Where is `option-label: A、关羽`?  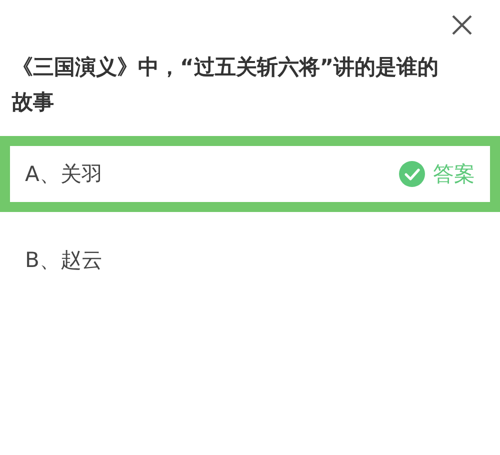
option-label: A、关羽 is located at coordinates (64, 174).